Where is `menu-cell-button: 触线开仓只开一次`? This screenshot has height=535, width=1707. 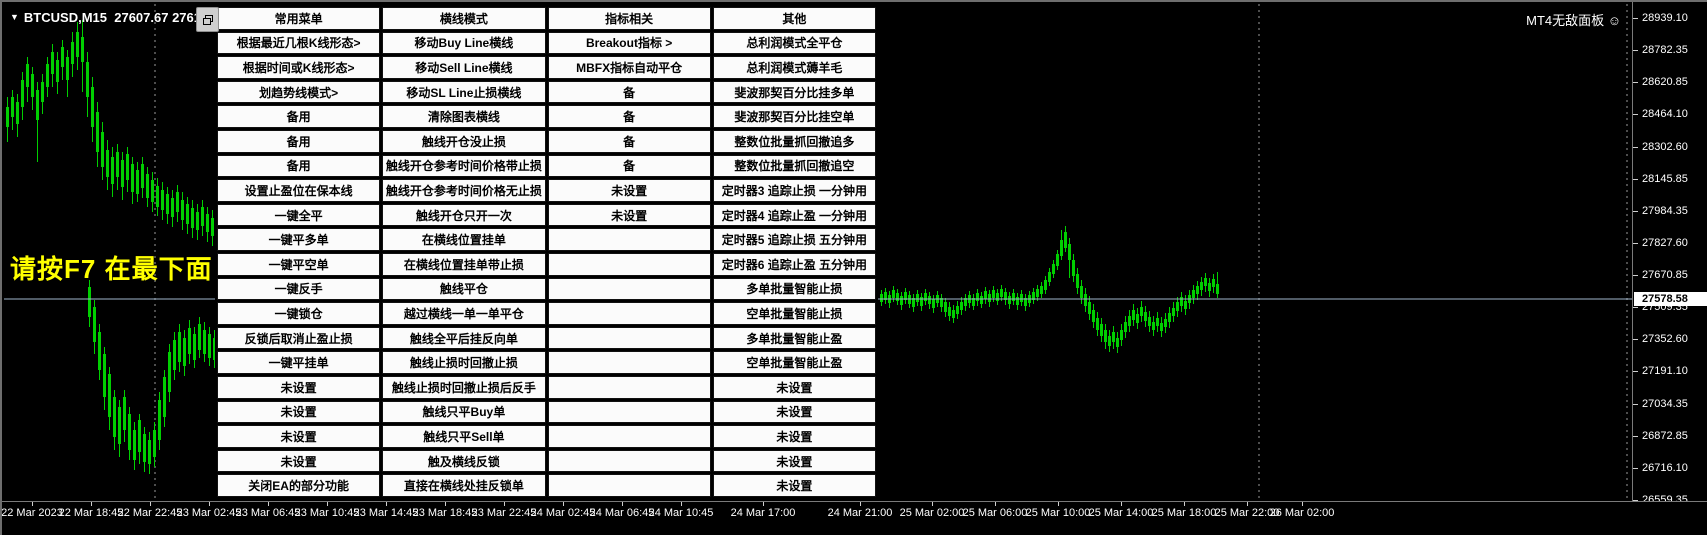 menu-cell-button: 触线开仓只开一次 is located at coordinates (464, 215).